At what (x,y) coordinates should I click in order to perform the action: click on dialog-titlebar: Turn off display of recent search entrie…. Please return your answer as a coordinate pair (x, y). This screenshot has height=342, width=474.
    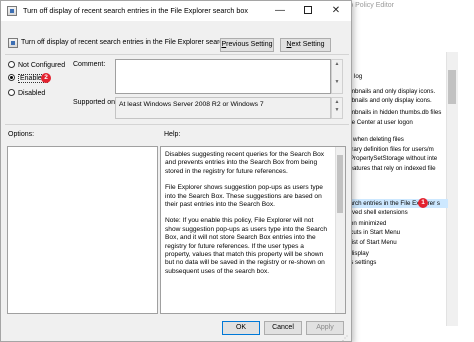
    Looking at the image, I should click on (176, 11).